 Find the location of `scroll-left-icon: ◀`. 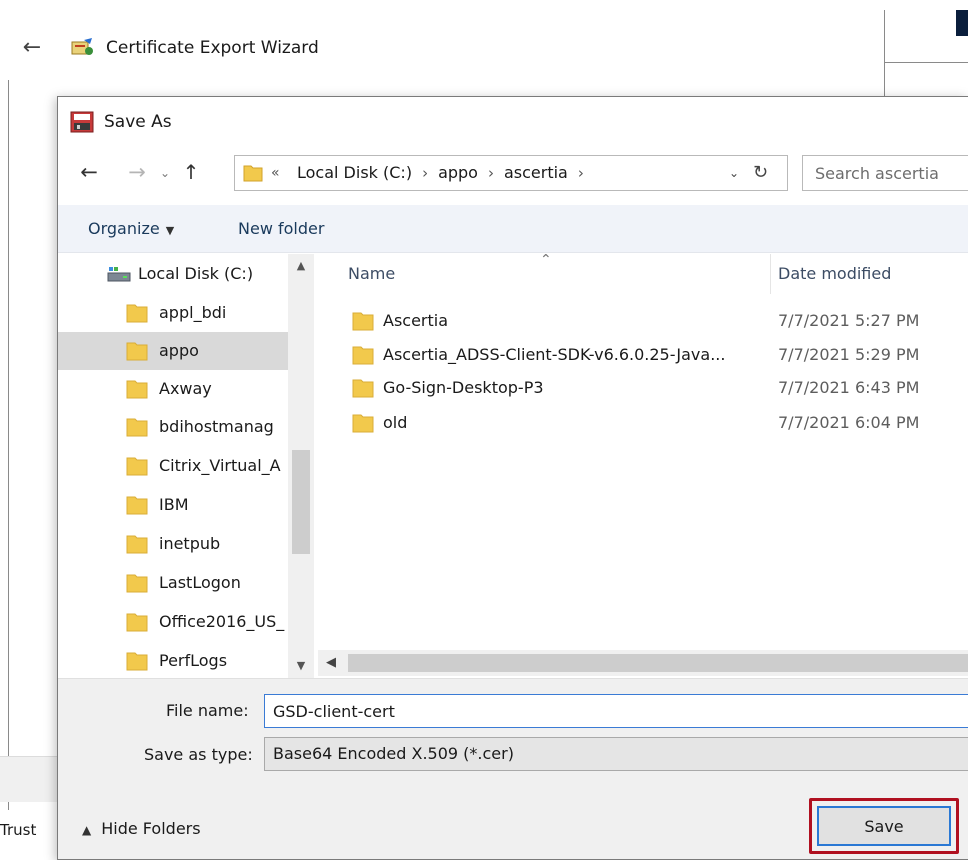

scroll-left-icon: ◀ is located at coordinates (331, 663).